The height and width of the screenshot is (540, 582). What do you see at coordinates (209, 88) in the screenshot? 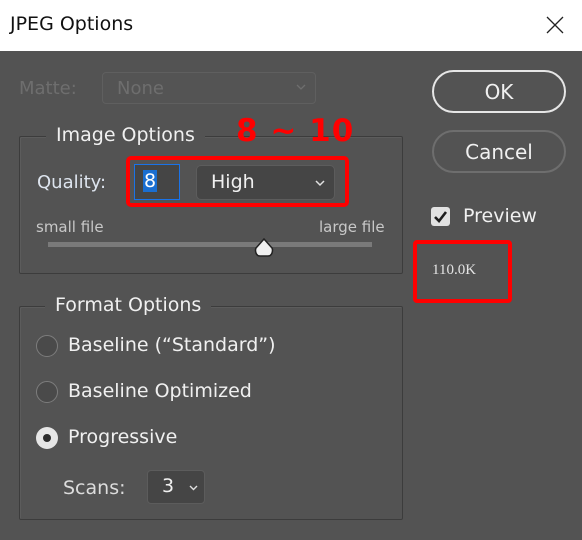
I see `matte-select: None` at bounding box center [209, 88].